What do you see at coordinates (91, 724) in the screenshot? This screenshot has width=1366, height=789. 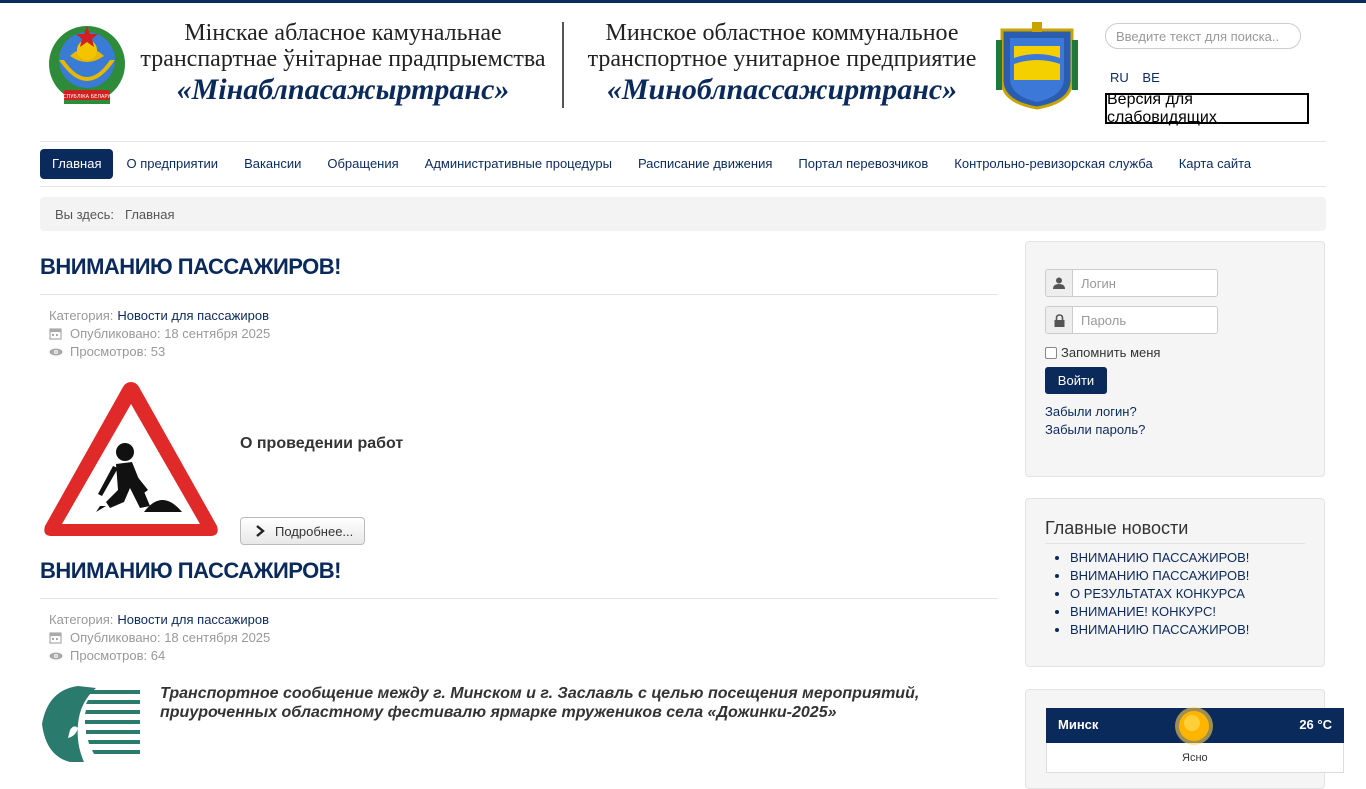 I see `transport-logo-icon` at bounding box center [91, 724].